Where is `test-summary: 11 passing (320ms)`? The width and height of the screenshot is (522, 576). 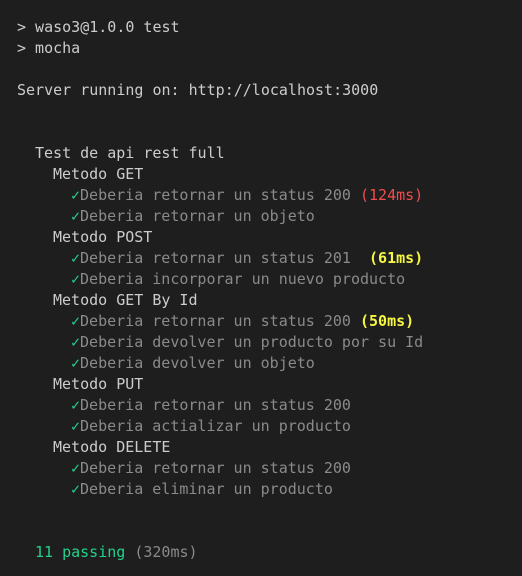
test-summary: 11 passing (320ms) is located at coordinates (267, 552).